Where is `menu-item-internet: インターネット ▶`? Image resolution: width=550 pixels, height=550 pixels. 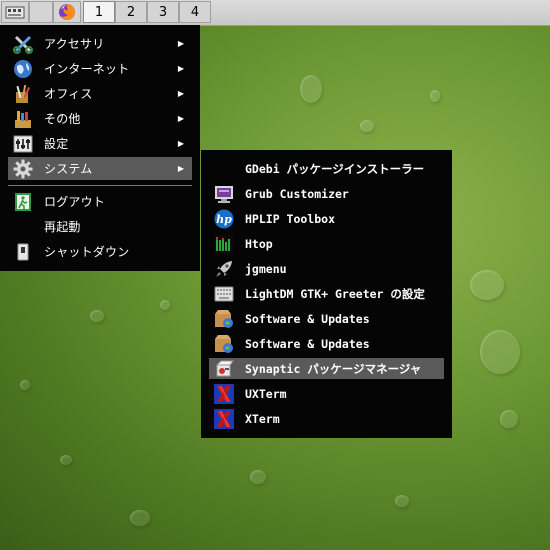 menu-item-internet: インターネット ▶ is located at coordinates (100, 68).